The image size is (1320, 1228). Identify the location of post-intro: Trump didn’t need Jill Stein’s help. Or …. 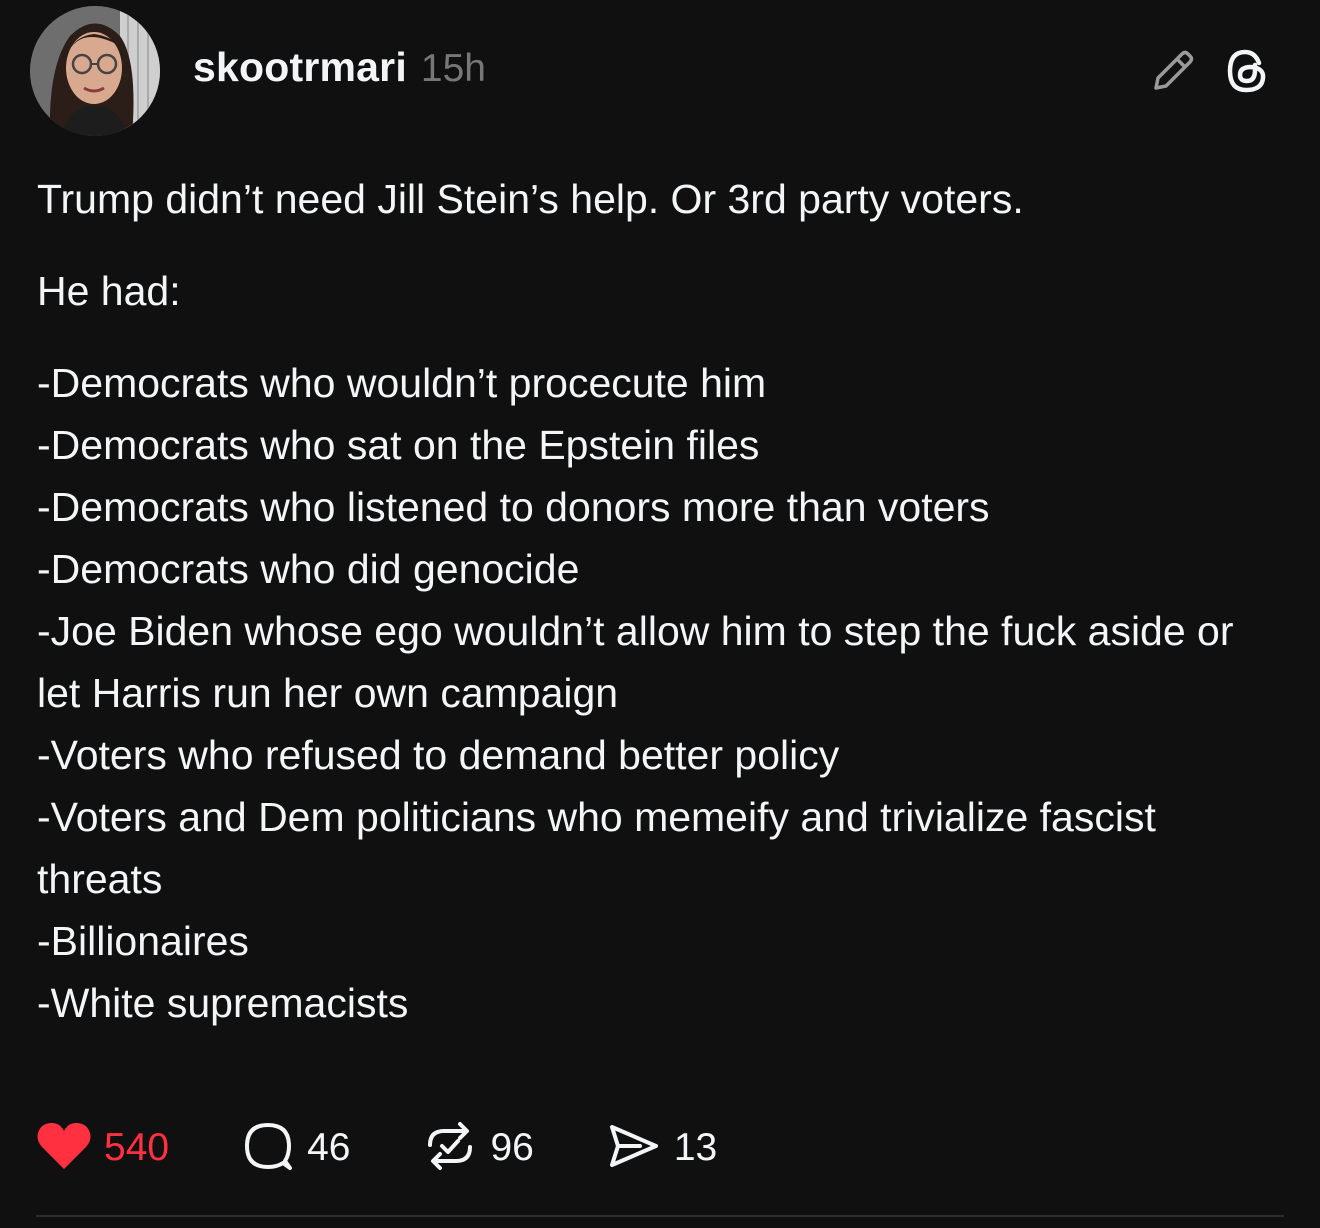
(530, 199).